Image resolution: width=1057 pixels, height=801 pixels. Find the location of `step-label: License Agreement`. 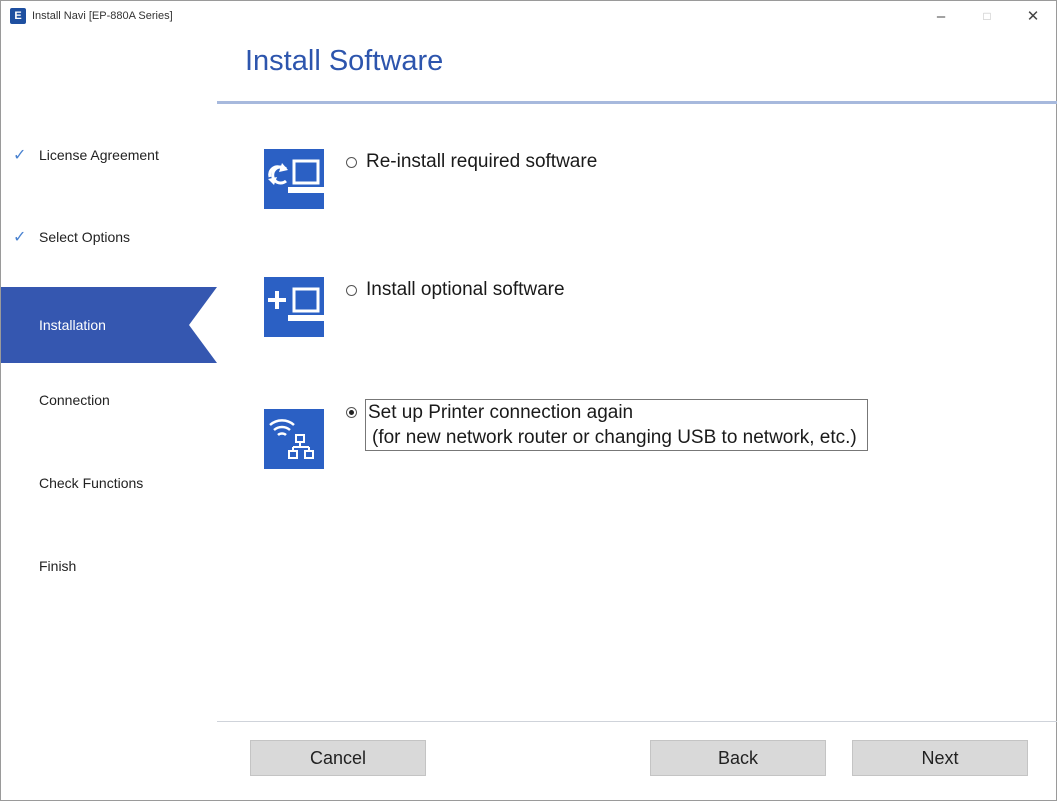

step-label: License Agreement is located at coordinates (99, 155).